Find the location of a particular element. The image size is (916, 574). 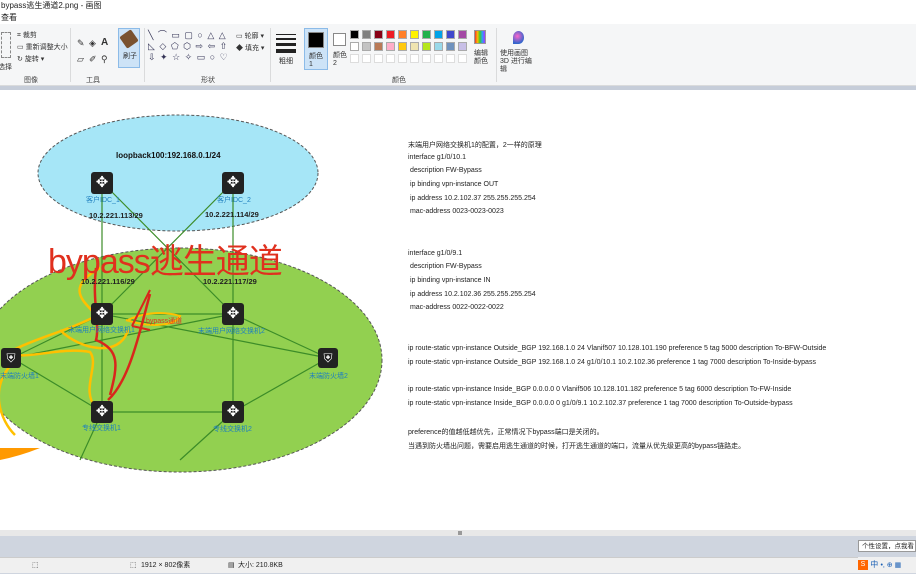

node-label-sw1: 末端用户网络交换机1 is located at coordinates (101, 330).